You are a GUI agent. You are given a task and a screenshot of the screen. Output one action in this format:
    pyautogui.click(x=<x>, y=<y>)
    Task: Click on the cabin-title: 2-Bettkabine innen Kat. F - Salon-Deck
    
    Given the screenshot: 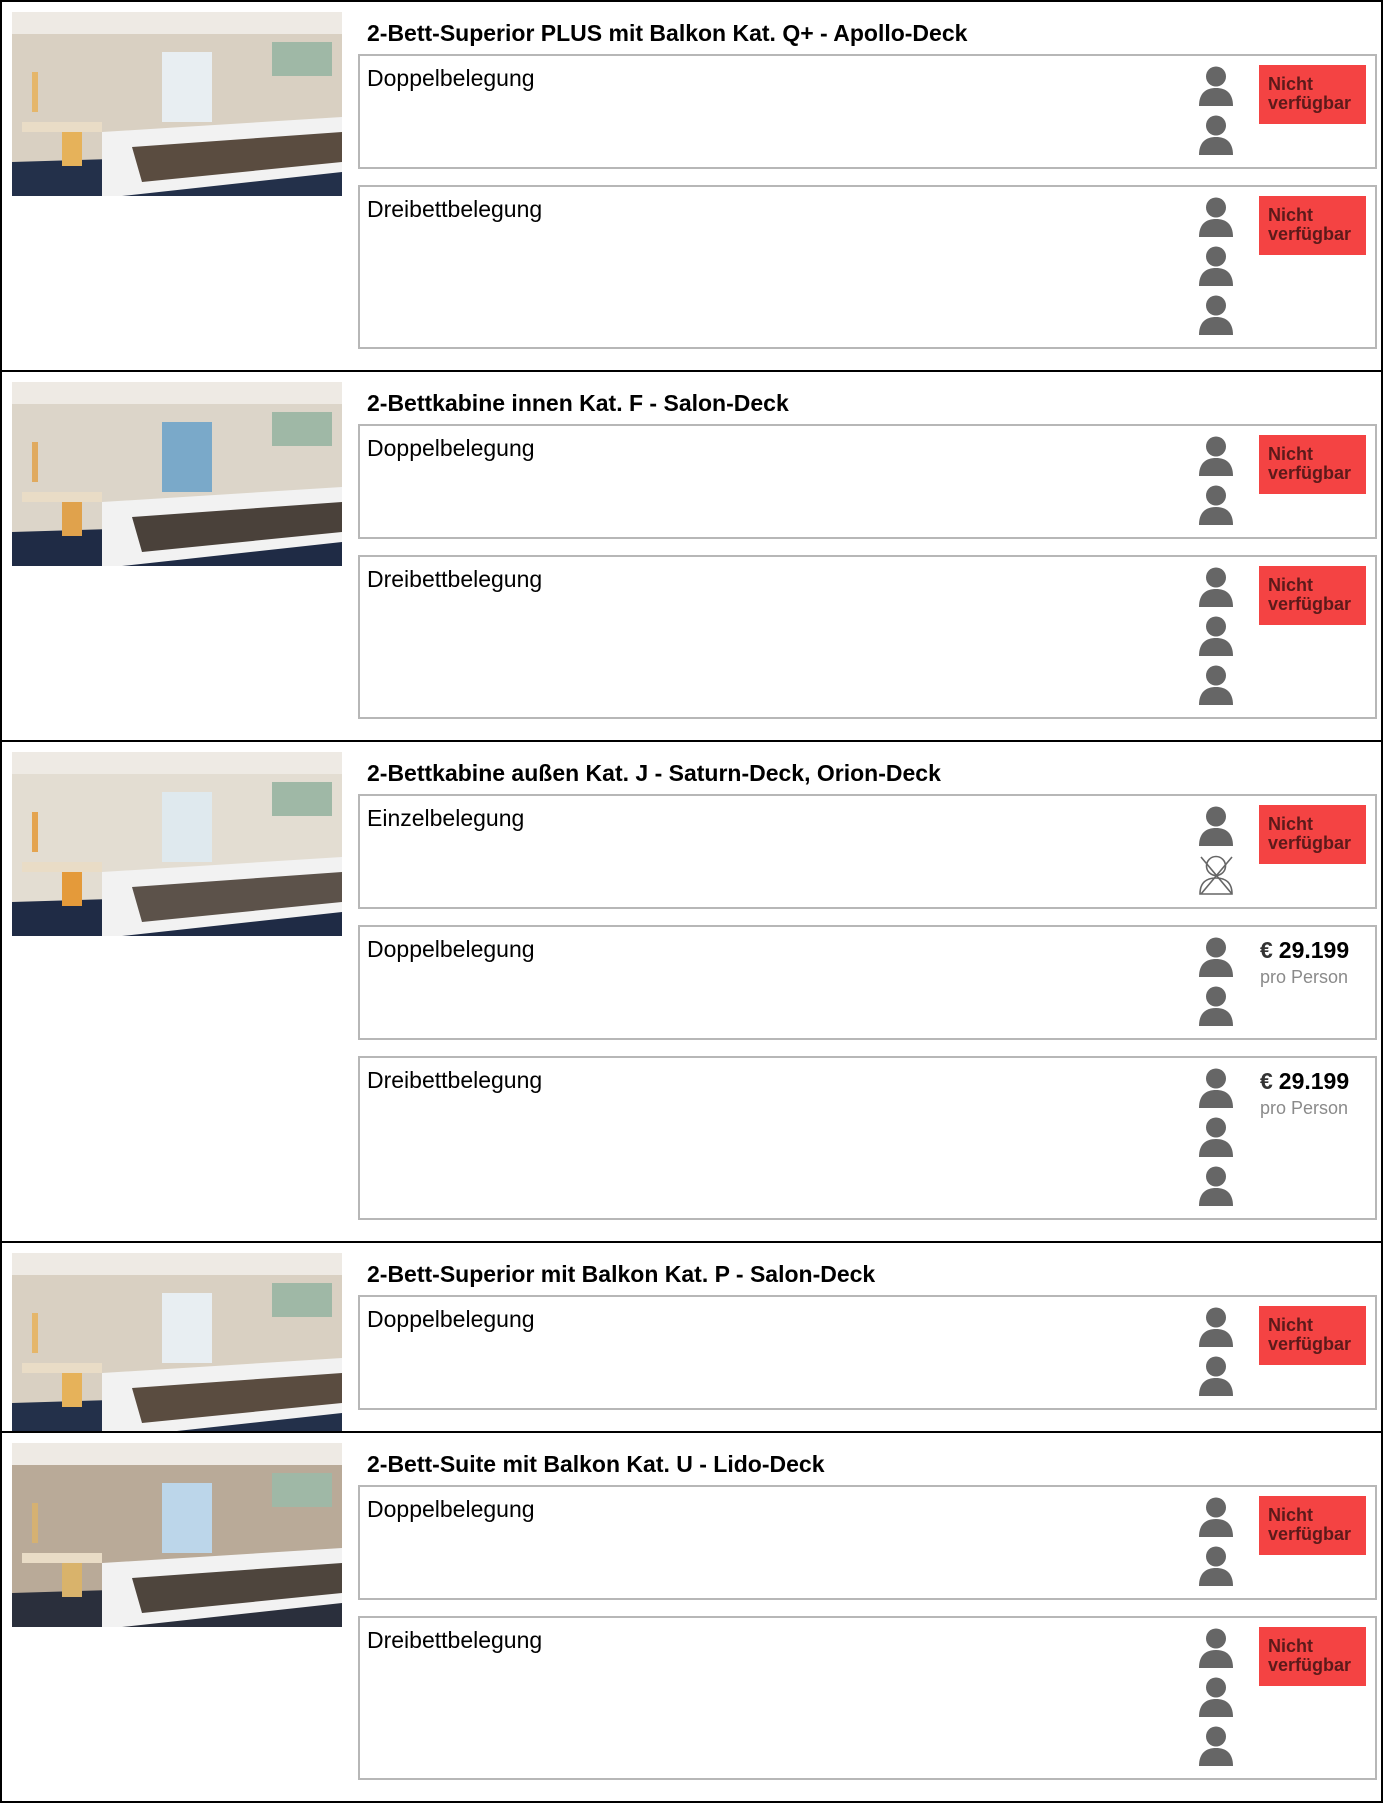 What is the action you would take?
    pyautogui.click(x=578, y=403)
    